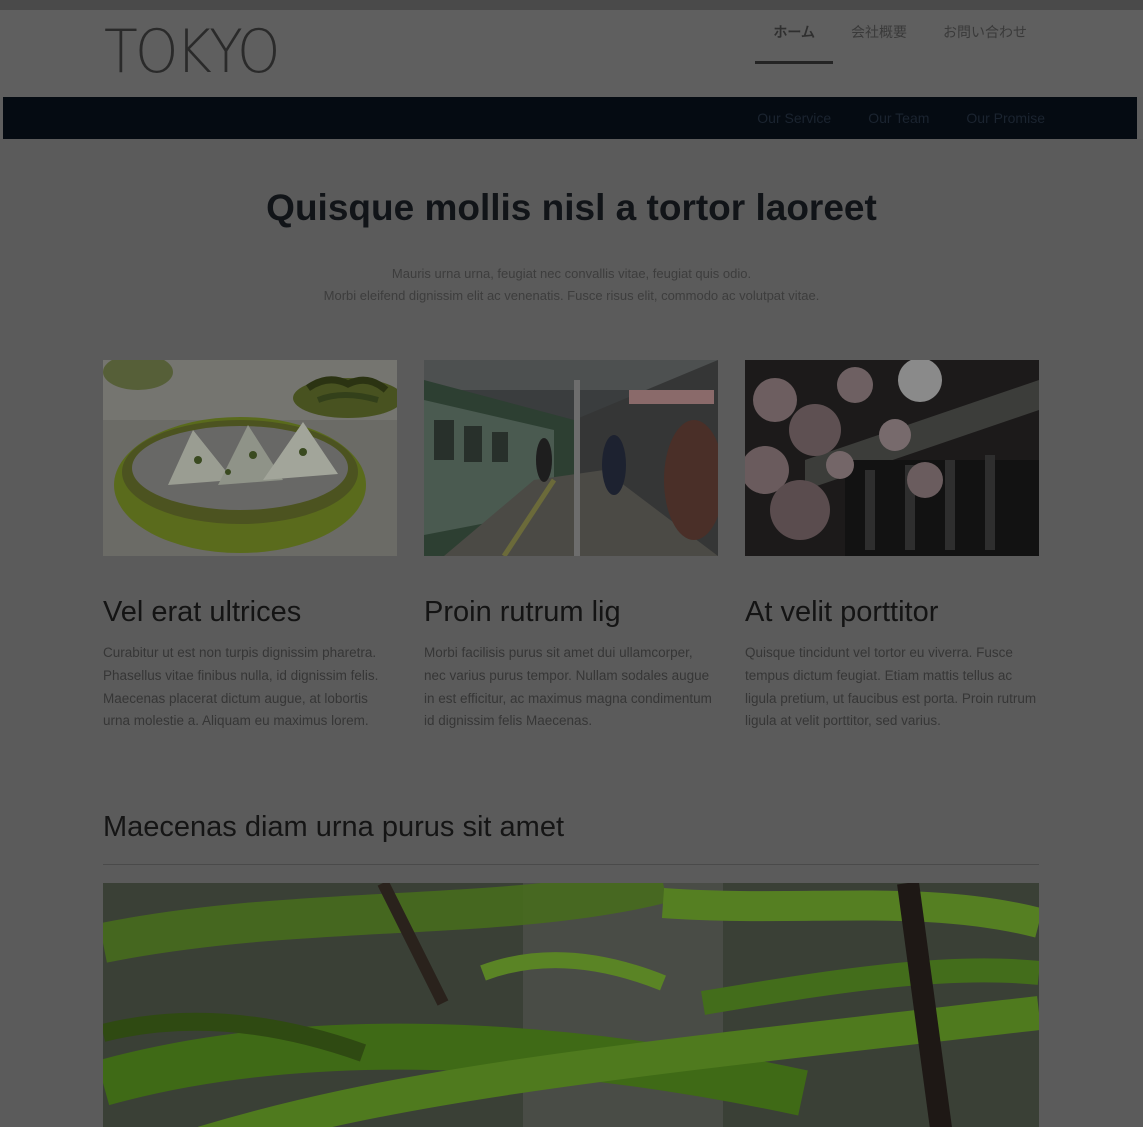  Describe the element at coordinates (794, 118) in the screenshot. I see `sub-nav-our-service: Our Service` at that location.